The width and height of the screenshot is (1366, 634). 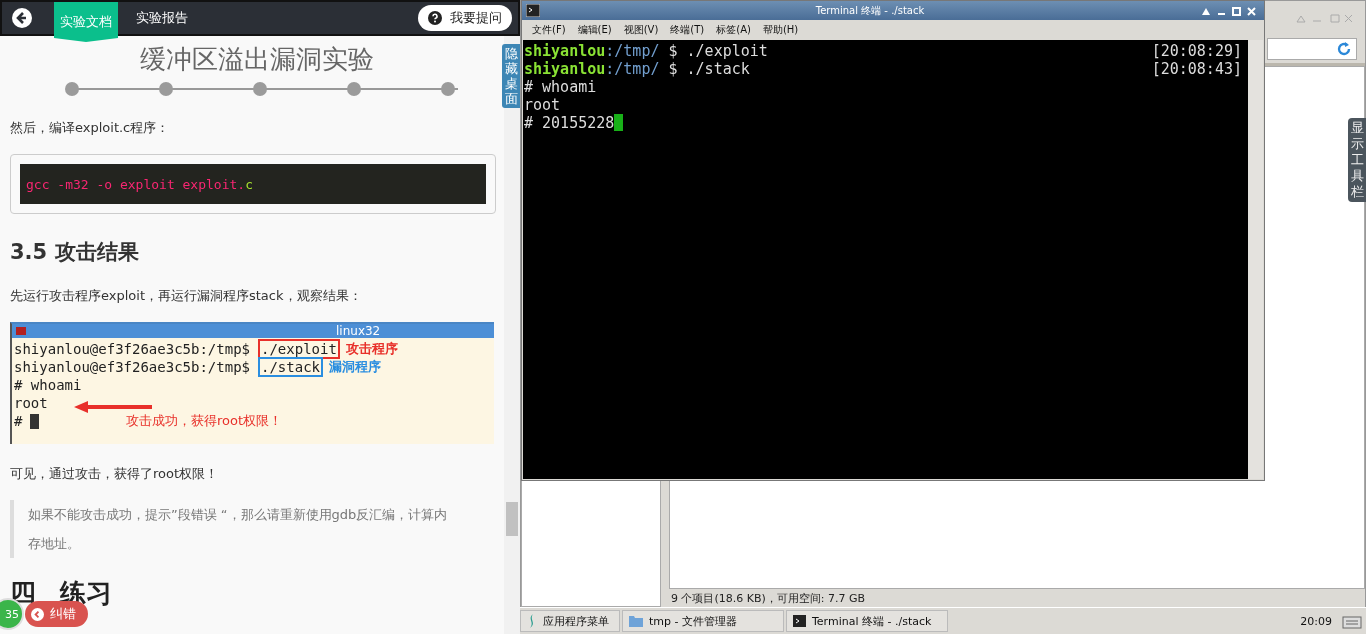 What do you see at coordinates (371, 349) in the screenshot?
I see `annotation-label: 攻击程序` at bounding box center [371, 349].